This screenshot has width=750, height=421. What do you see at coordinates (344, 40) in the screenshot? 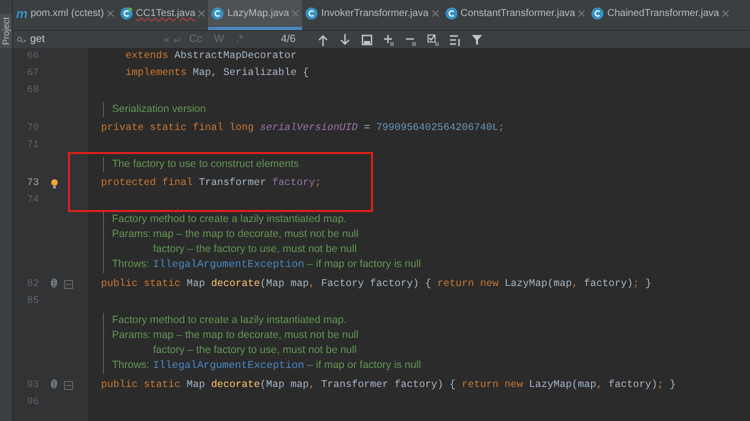
I see `arrow-down-icon` at bounding box center [344, 40].